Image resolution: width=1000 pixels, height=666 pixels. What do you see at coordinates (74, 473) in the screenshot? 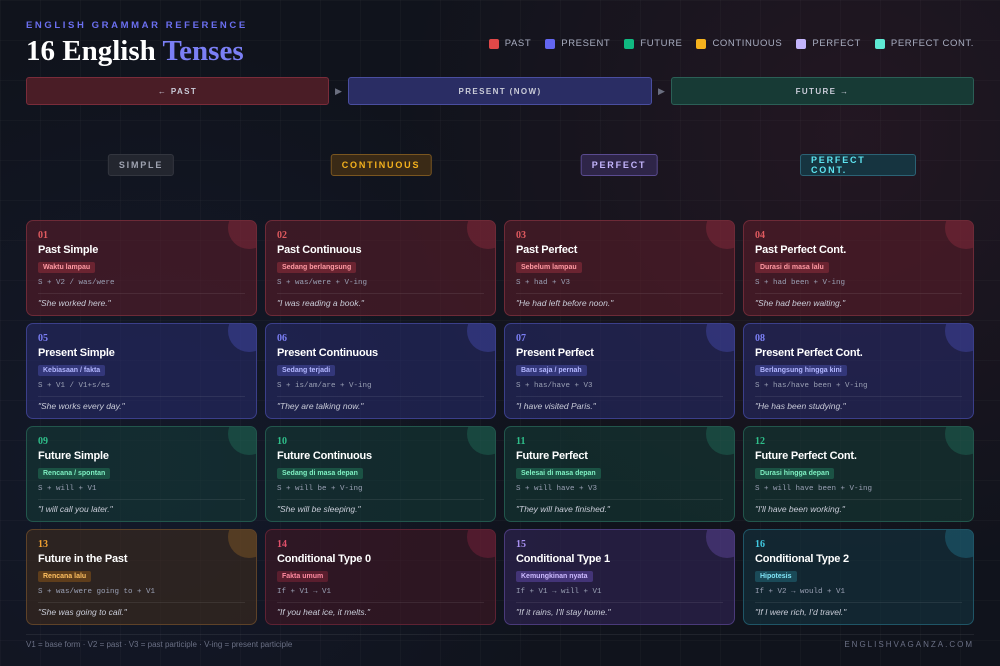
I see `card-tag: Rencana / spontan` at bounding box center [74, 473].